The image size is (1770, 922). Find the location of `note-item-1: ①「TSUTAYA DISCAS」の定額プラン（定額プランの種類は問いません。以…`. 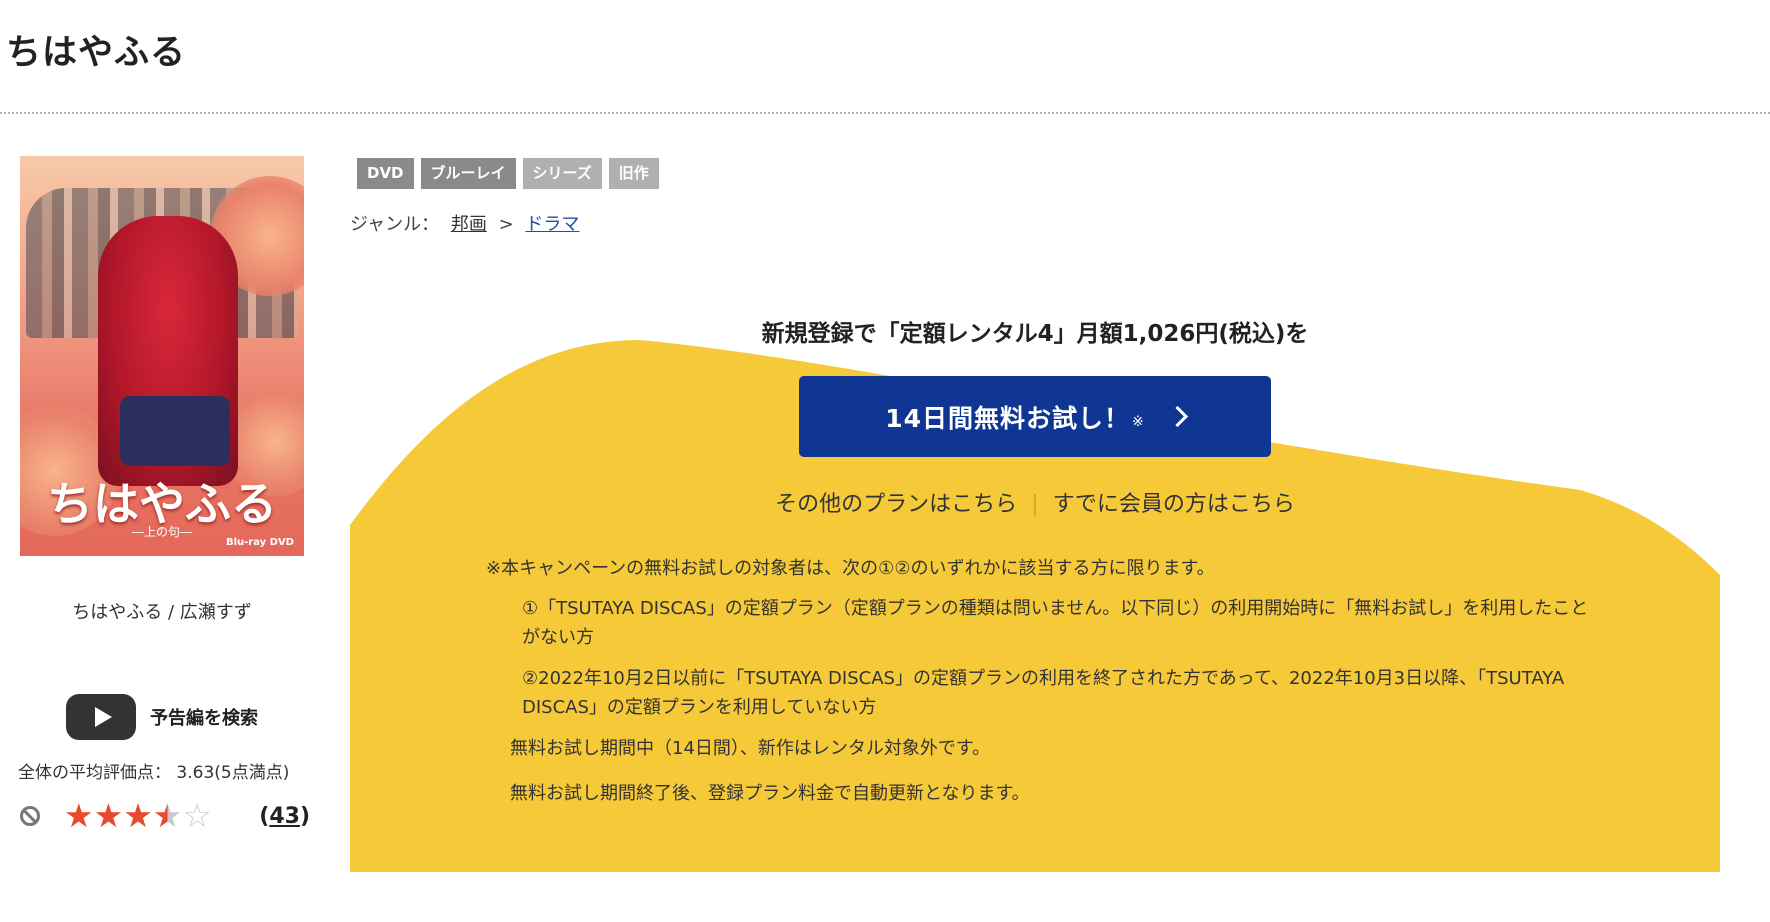

note-item-1: ①「TSUTAYA DISCAS」の定額プラン（定額プランの種類は問いません。以… is located at coordinates (1055, 623).